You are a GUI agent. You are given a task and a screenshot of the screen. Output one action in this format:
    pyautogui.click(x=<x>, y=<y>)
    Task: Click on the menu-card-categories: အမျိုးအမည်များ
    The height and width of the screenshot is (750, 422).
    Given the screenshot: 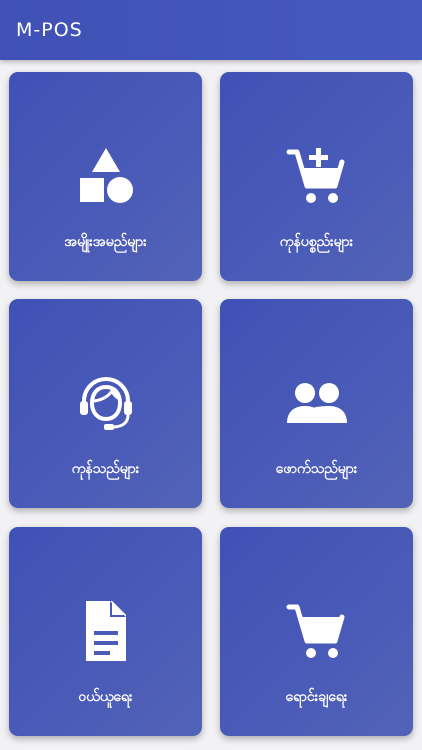 What is the action you would take?
    pyautogui.click(x=105, y=176)
    